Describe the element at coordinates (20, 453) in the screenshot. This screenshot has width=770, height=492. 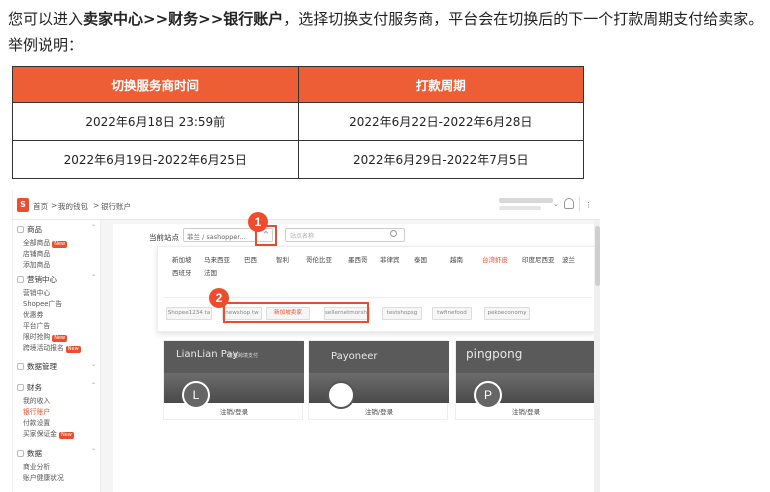
I see `chart-icon` at that location.